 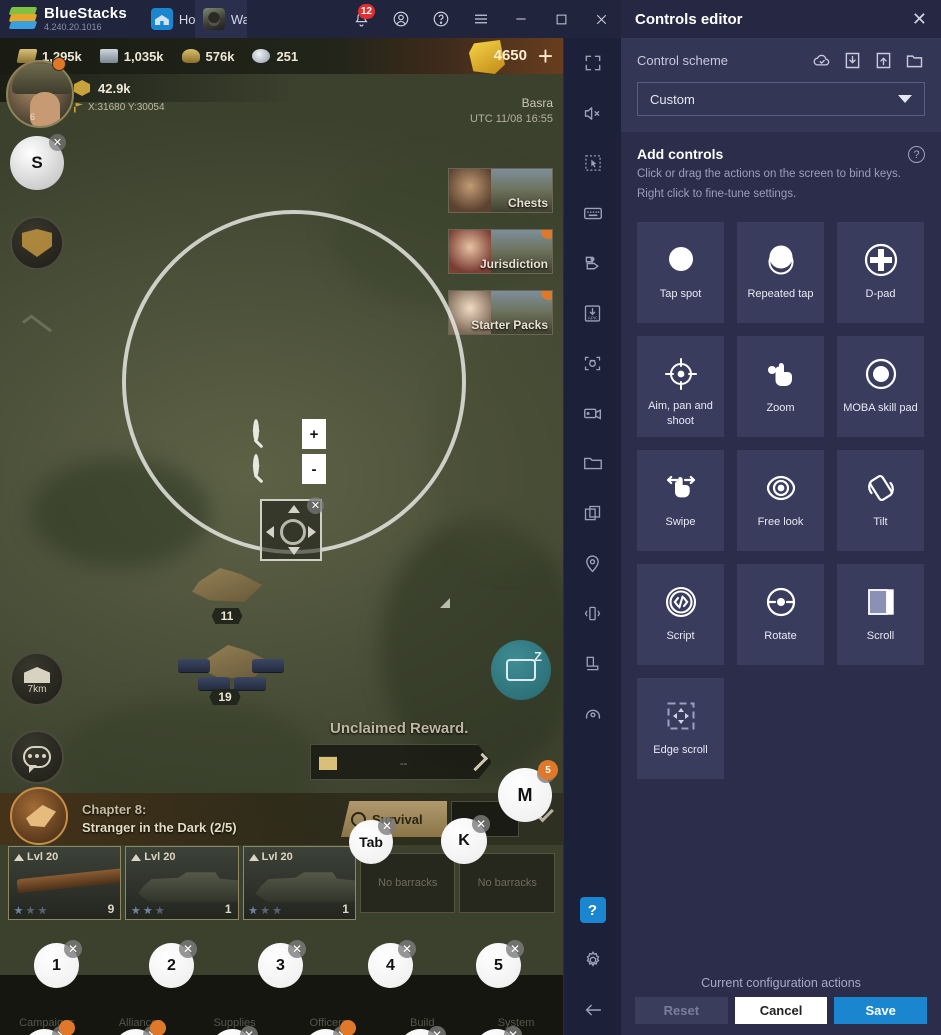 I want to click on help-button, so click(x=441, y=19).